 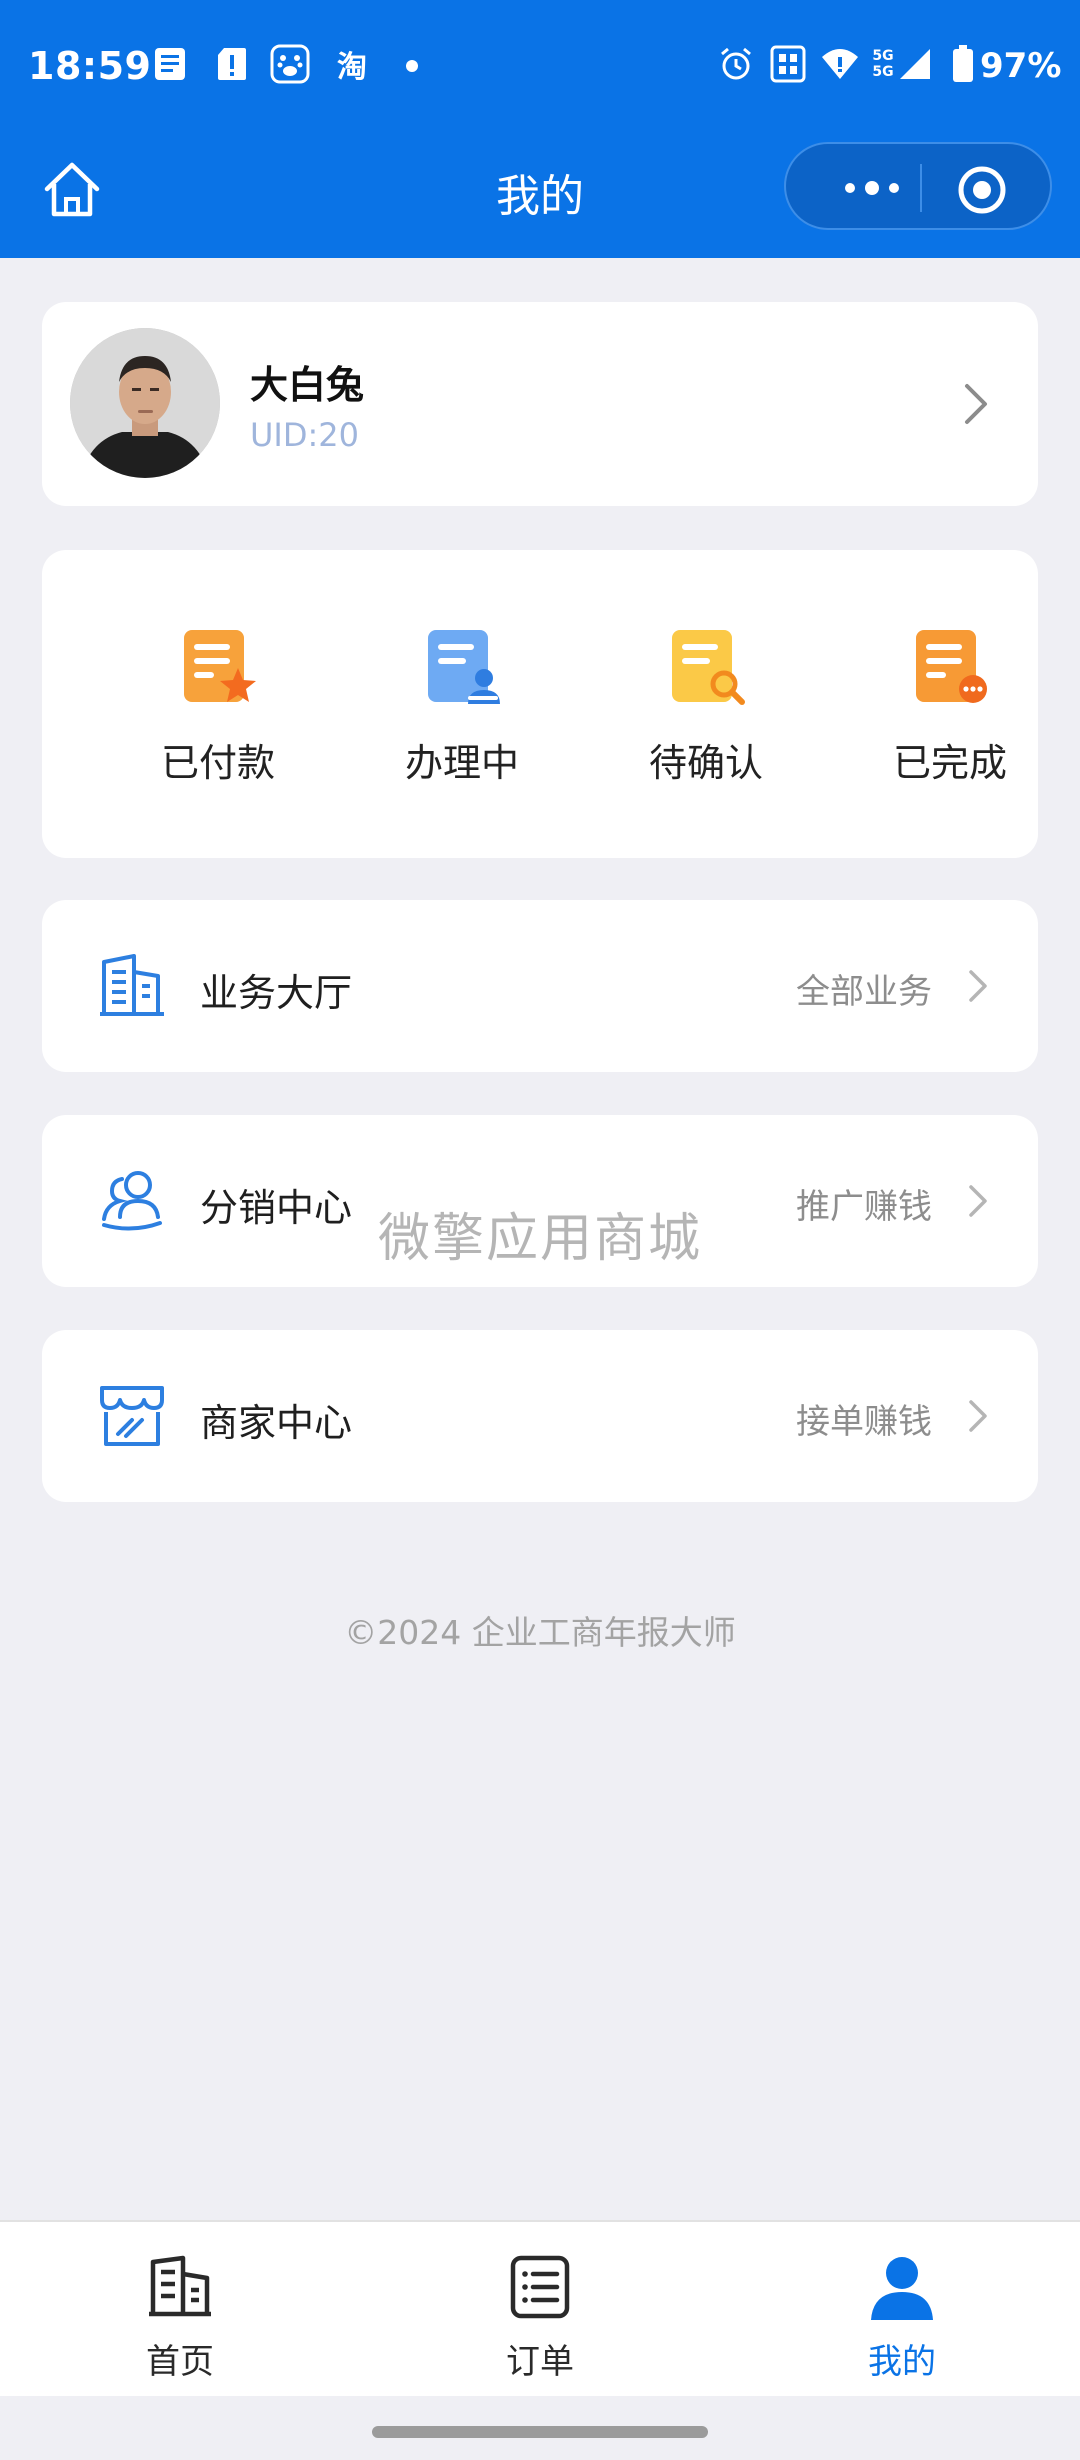 What do you see at coordinates (540, 2362) in the screenshot?
I see `tab-label: 订单` at bounding box center [540, 2362].